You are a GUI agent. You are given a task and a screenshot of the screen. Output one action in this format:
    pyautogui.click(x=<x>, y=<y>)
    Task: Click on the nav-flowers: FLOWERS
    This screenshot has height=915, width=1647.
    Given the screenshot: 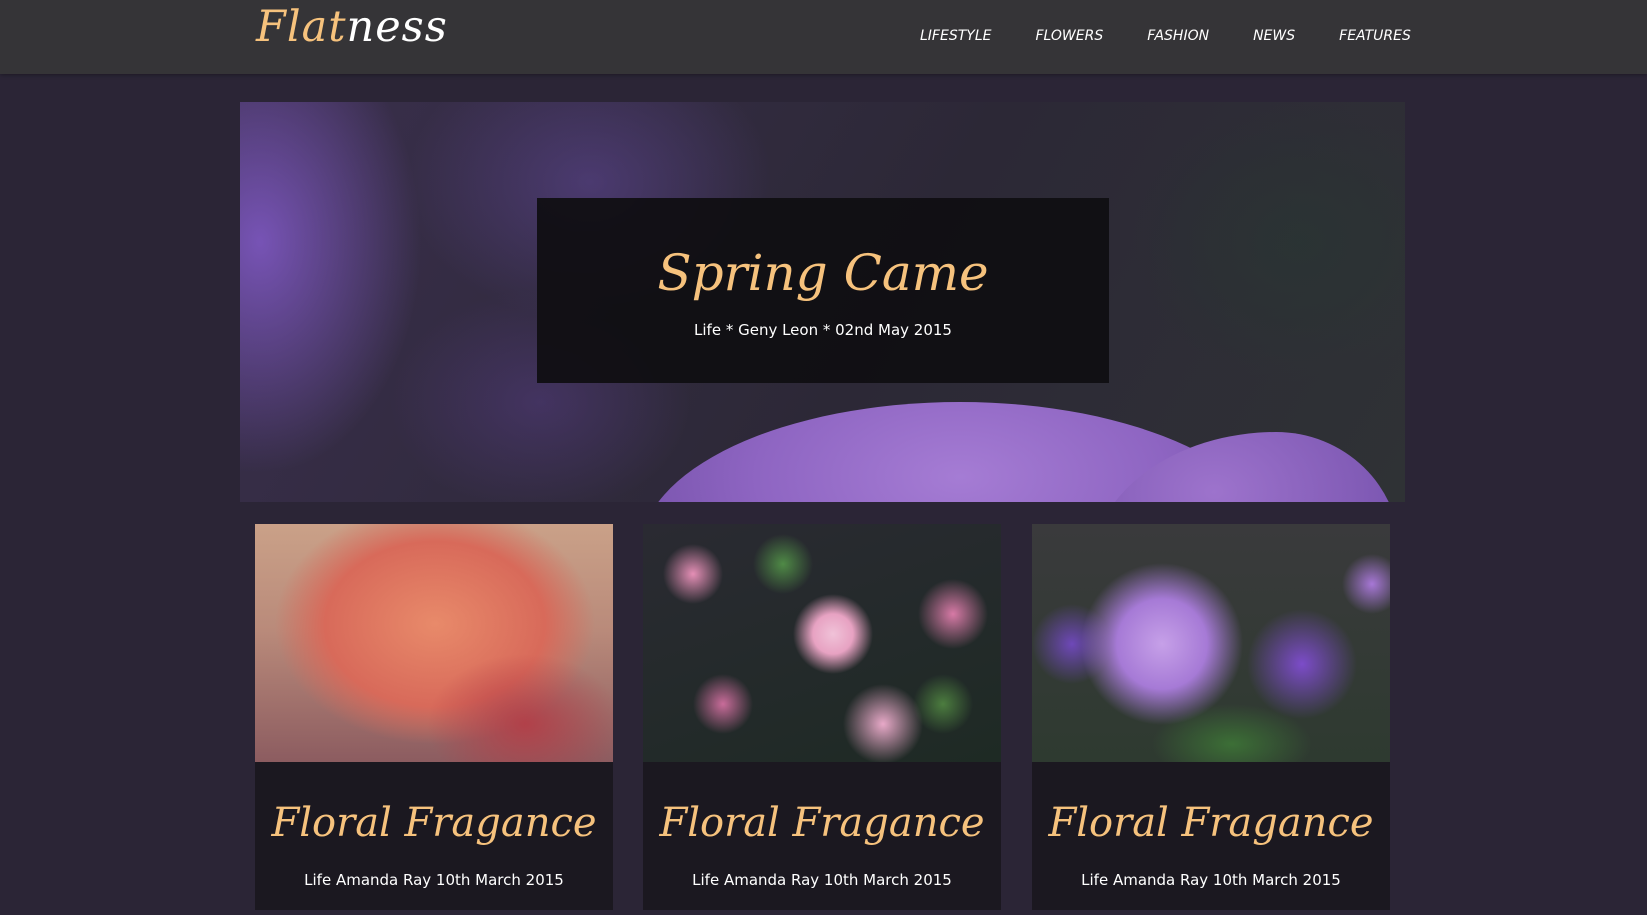 What is the action you would take?
    pyautogui.click(x=1069, y=36)
    